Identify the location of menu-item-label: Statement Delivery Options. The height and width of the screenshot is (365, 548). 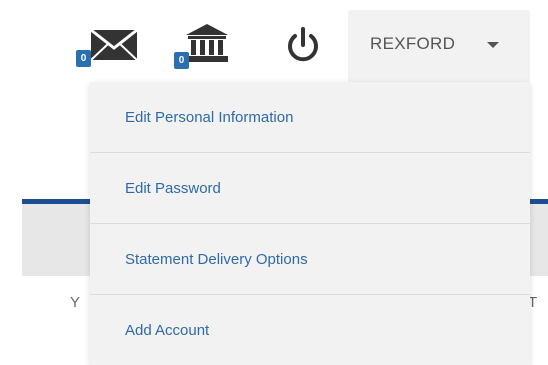
(216, 259).